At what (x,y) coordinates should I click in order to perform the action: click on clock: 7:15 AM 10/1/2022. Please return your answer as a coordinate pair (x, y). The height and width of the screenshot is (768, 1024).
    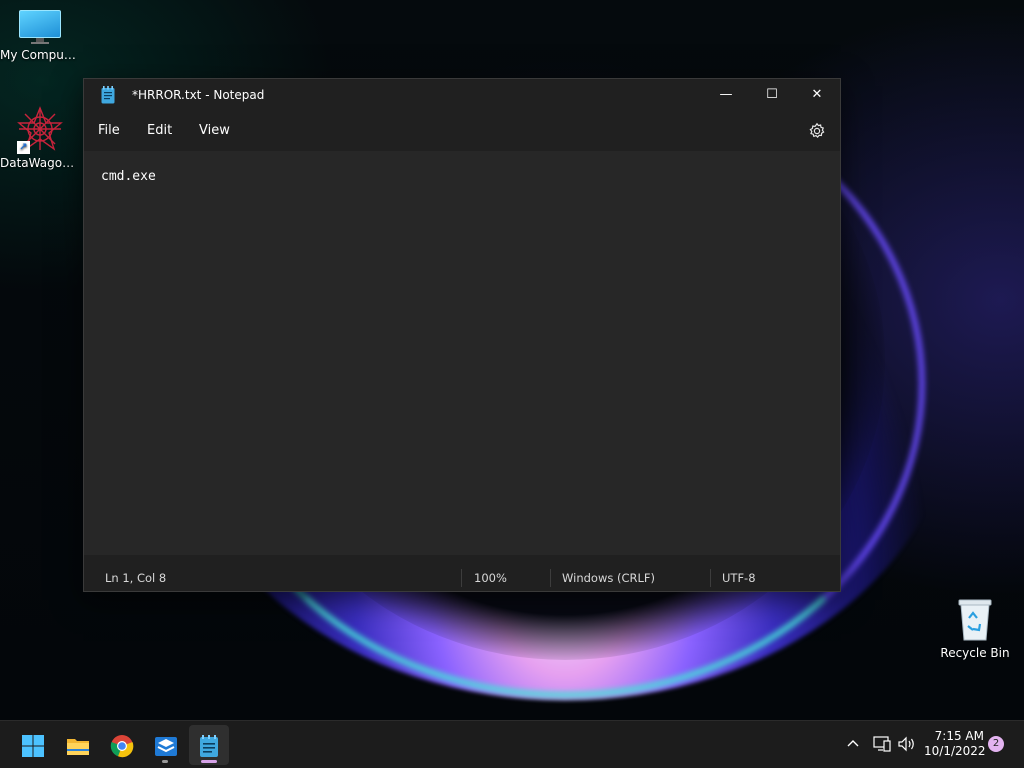
    Looking at the image, I should click on (955, 744).